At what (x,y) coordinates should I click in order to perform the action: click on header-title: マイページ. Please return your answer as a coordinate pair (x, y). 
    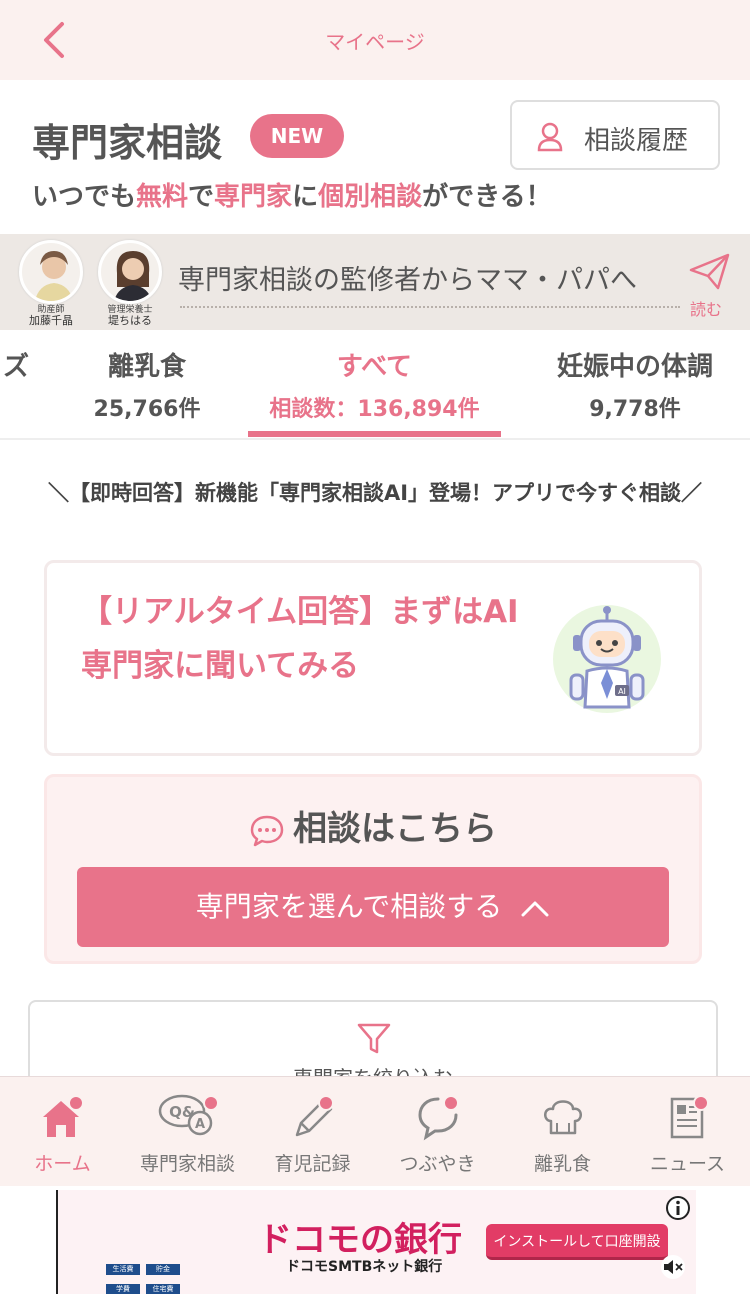
    Looking at the image, I should click on (375, 42).